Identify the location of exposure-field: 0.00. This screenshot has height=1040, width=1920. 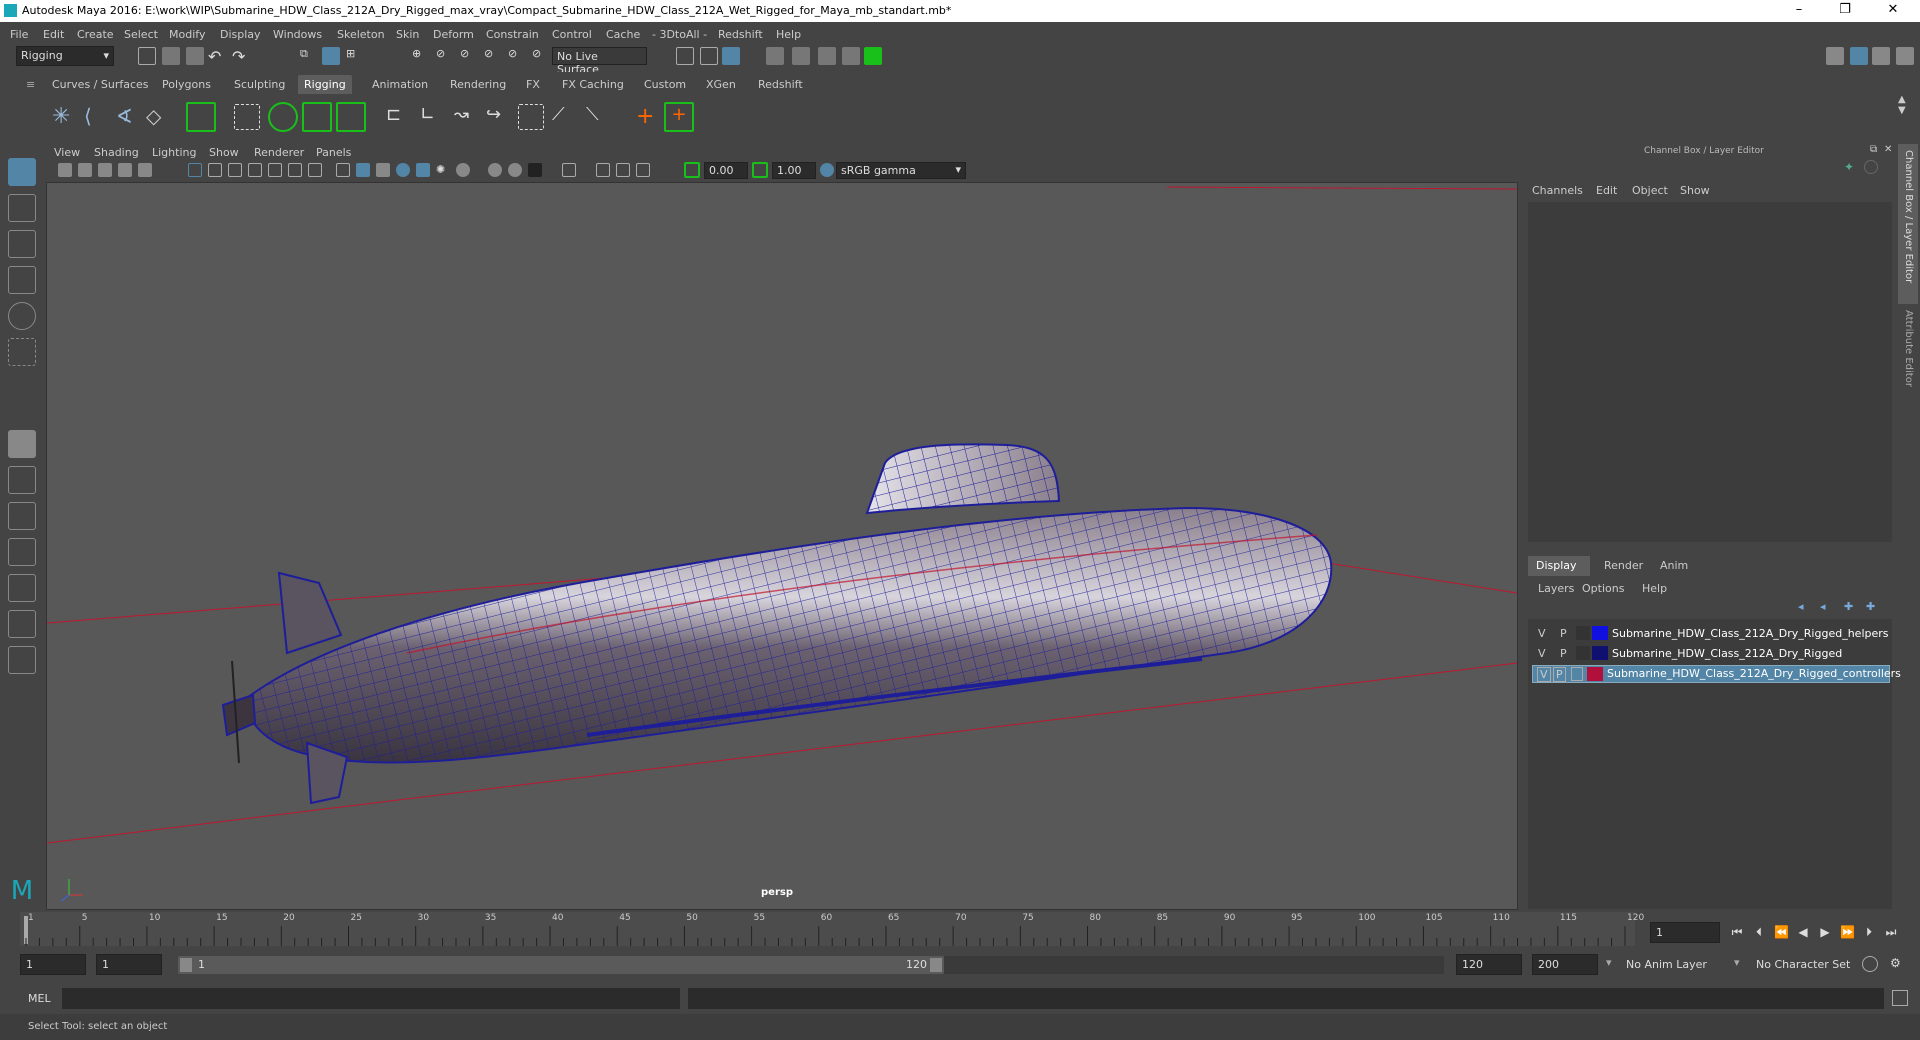
(726, 170).